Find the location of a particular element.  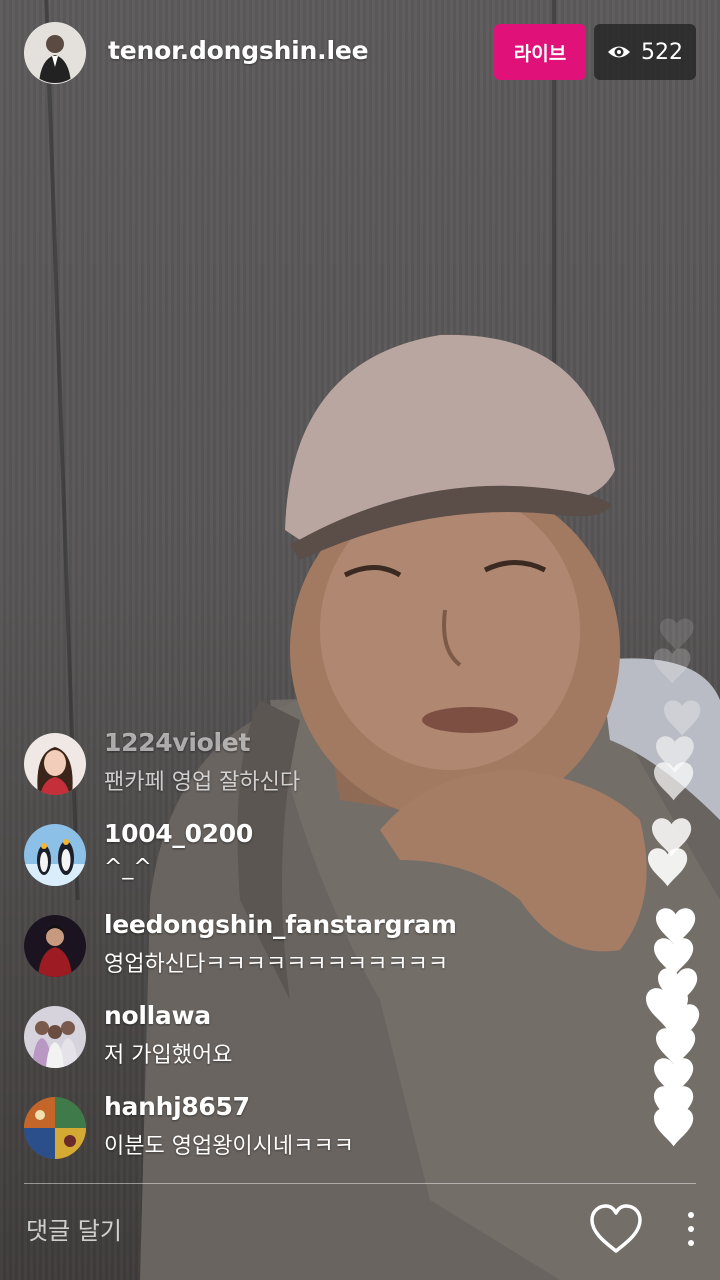

viewer-count-badge: 522 is located at coordinates (645, 52).